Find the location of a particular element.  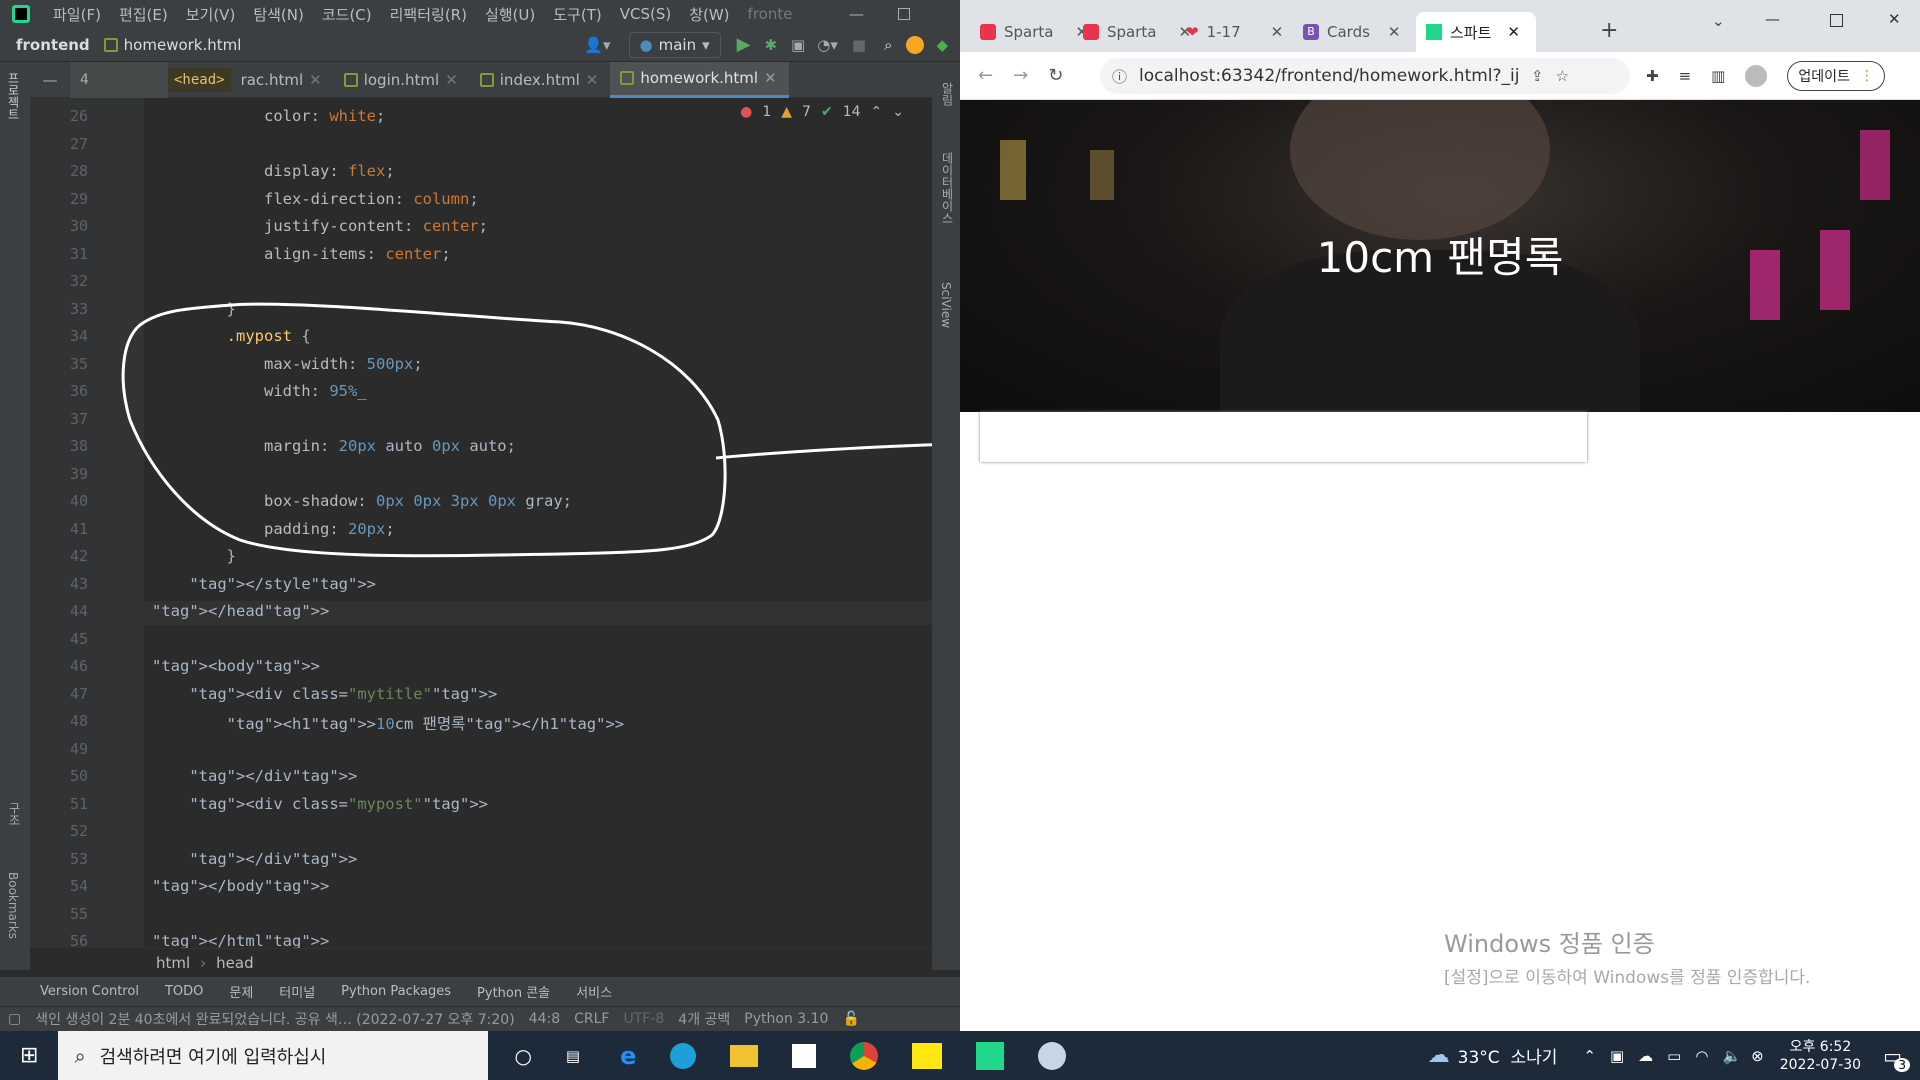

chevron-down-icon: ⌄ is located at coordinates (898, 112).